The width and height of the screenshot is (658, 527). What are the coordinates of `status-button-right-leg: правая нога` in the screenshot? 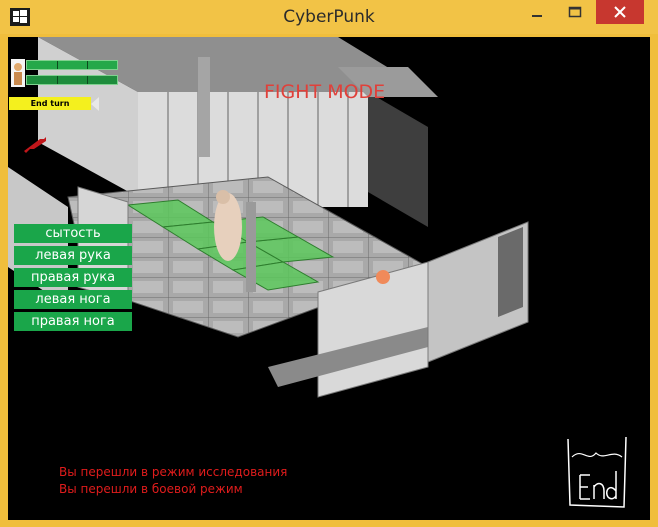 It's located at (73, 321).